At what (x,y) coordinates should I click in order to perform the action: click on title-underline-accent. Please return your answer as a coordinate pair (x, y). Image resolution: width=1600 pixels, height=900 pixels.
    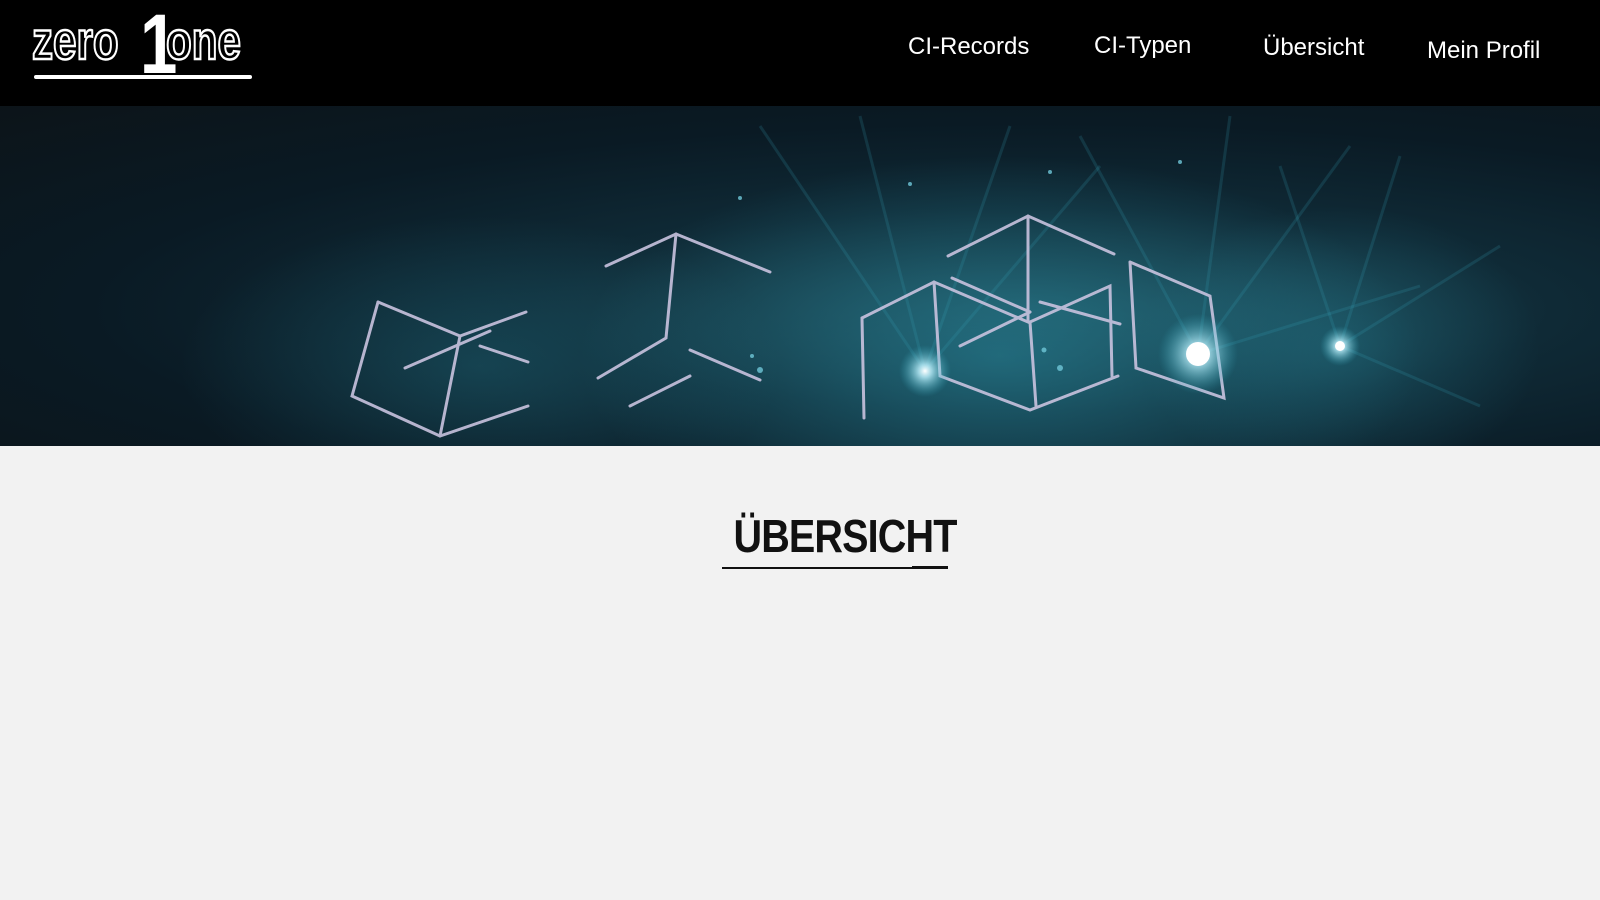
    Looking at the image, I should click on (930, 567).